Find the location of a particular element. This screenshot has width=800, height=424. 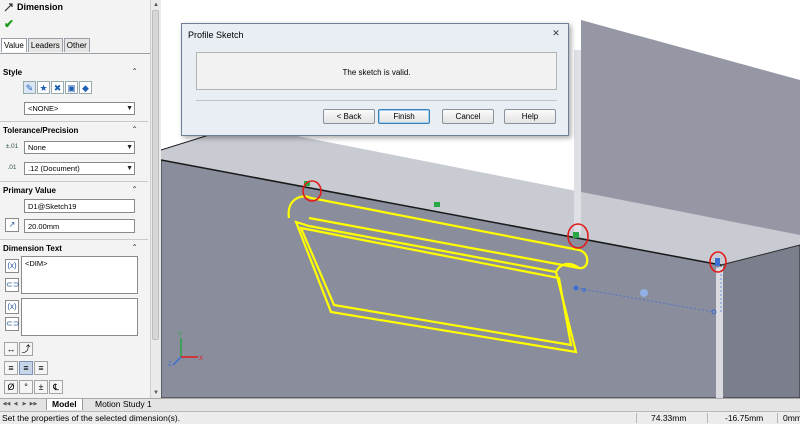

next-tab-icon: ▶ is located at coordinates (24, 404).